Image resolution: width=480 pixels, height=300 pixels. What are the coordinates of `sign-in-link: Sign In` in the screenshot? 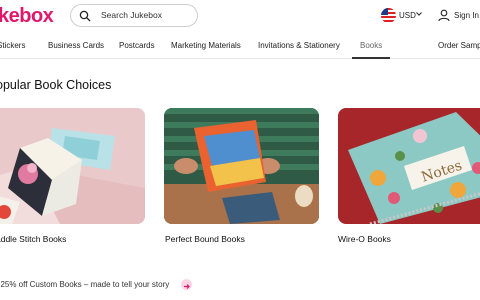 It's located at (466, 15).